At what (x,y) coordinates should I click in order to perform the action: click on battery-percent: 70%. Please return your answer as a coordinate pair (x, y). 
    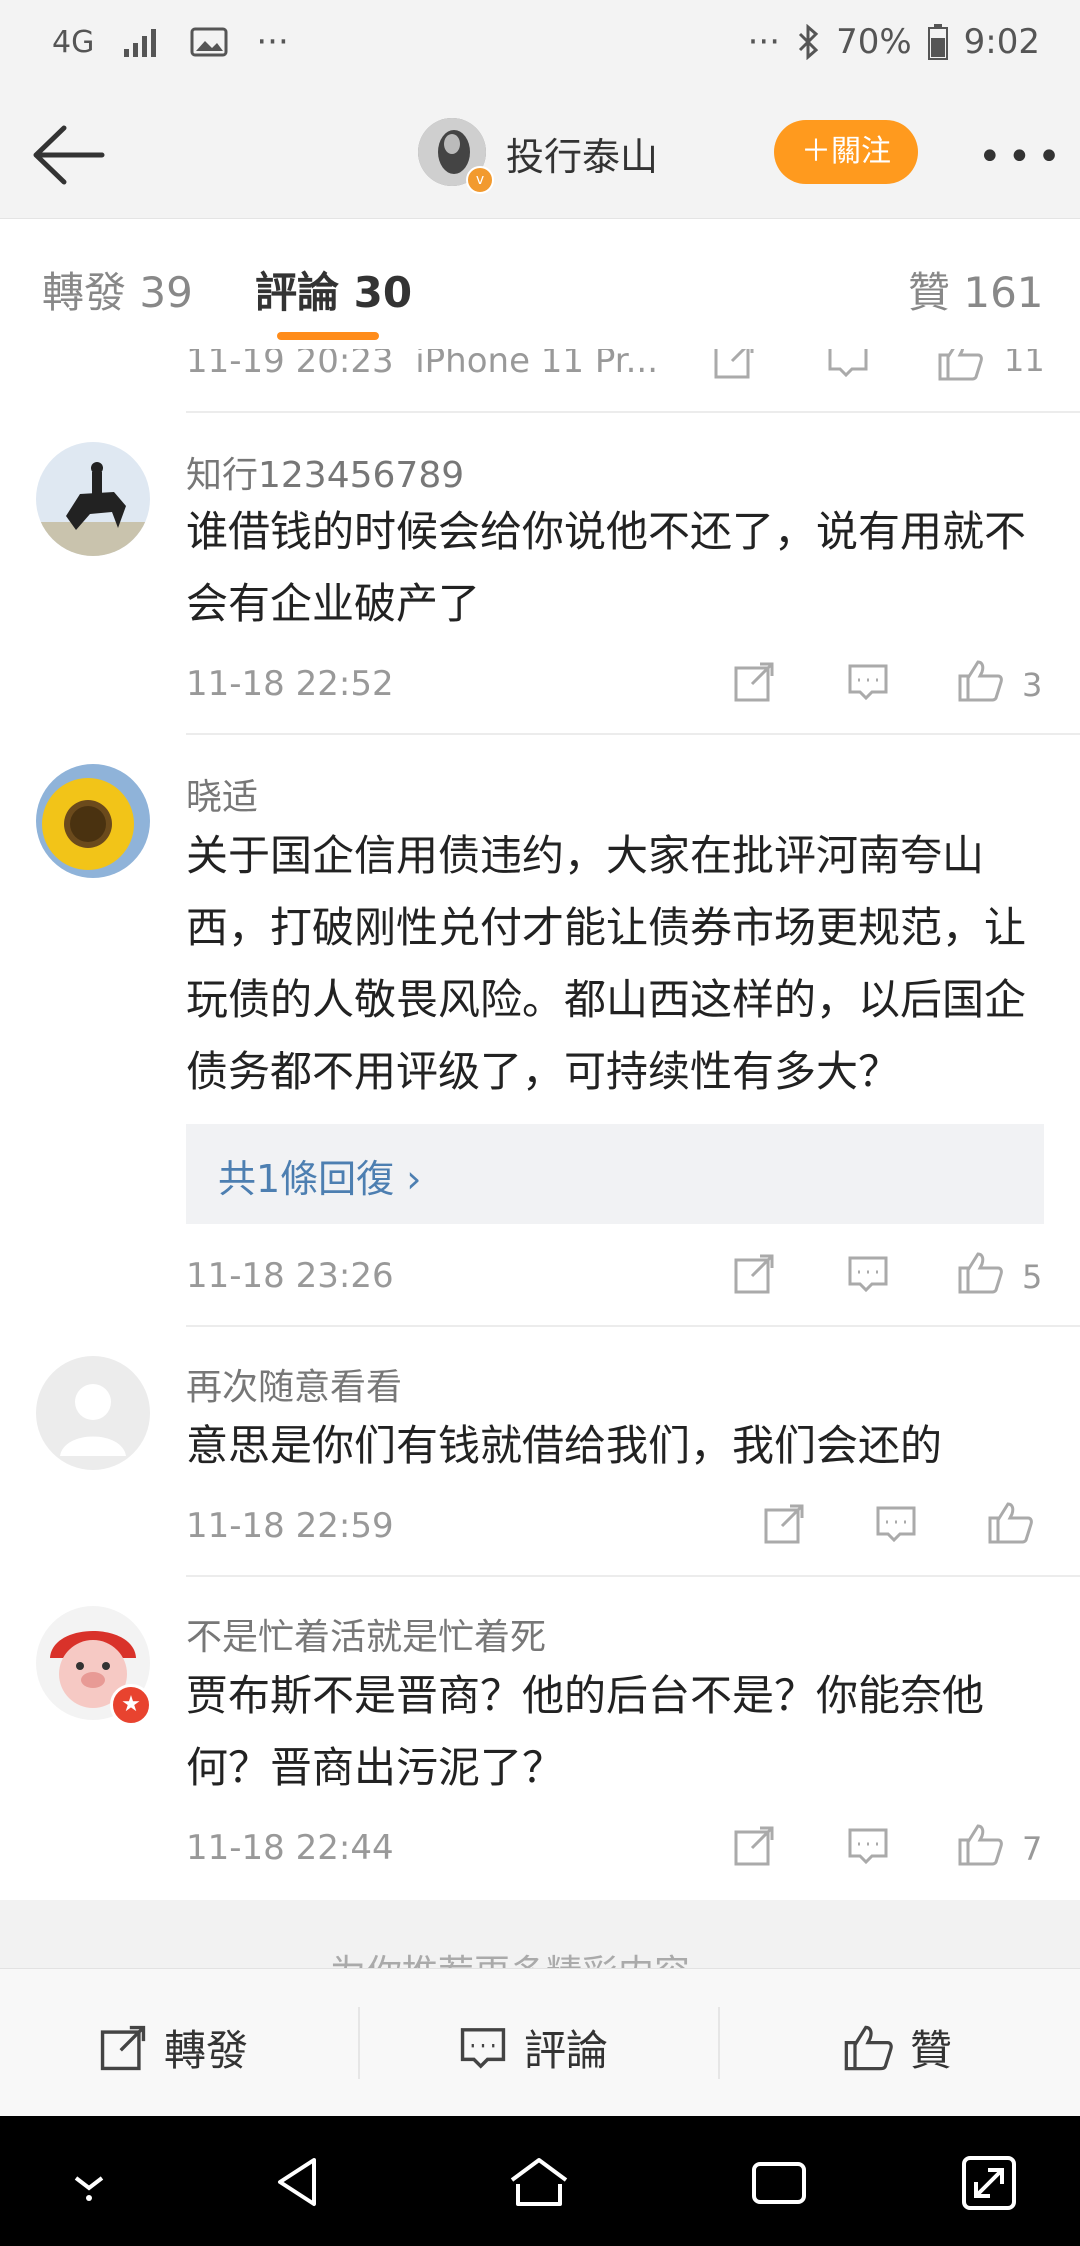
    Looking at the image, I should click on (874, 42).